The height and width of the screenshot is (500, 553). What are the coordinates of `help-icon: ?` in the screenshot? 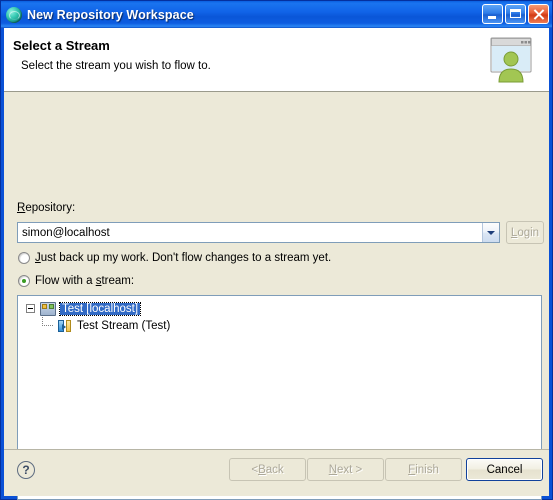 It's located at (26, 470).